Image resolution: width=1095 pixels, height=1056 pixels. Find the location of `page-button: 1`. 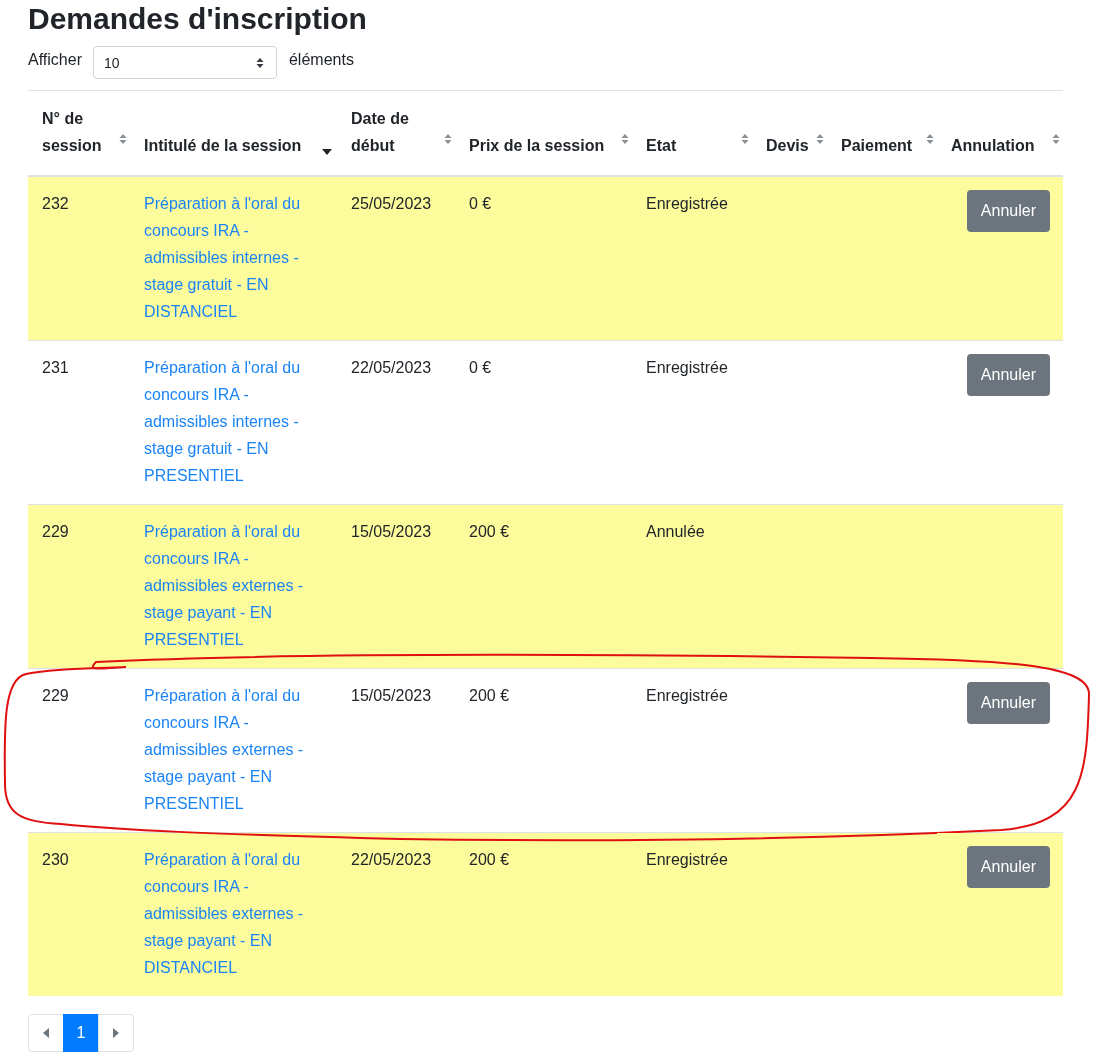

page-button: 1 is located at coordinates (81, 1033).